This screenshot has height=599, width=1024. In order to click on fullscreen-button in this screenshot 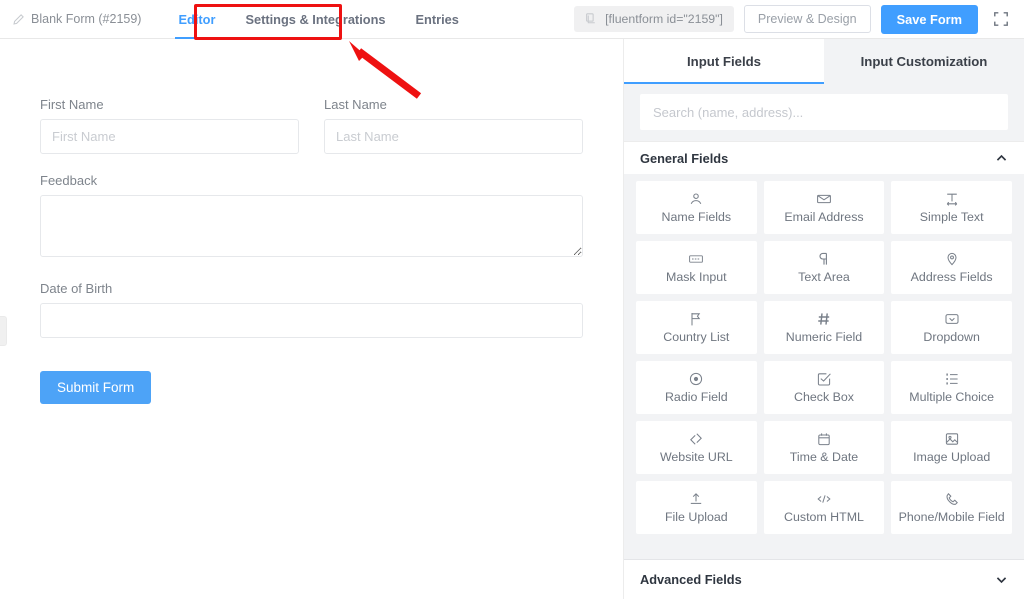, I will do `click(1001, 19)`.